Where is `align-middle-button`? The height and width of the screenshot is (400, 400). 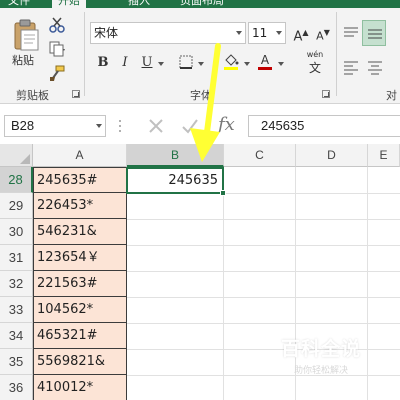 align-middle-button is located at coordinates (374, 33).